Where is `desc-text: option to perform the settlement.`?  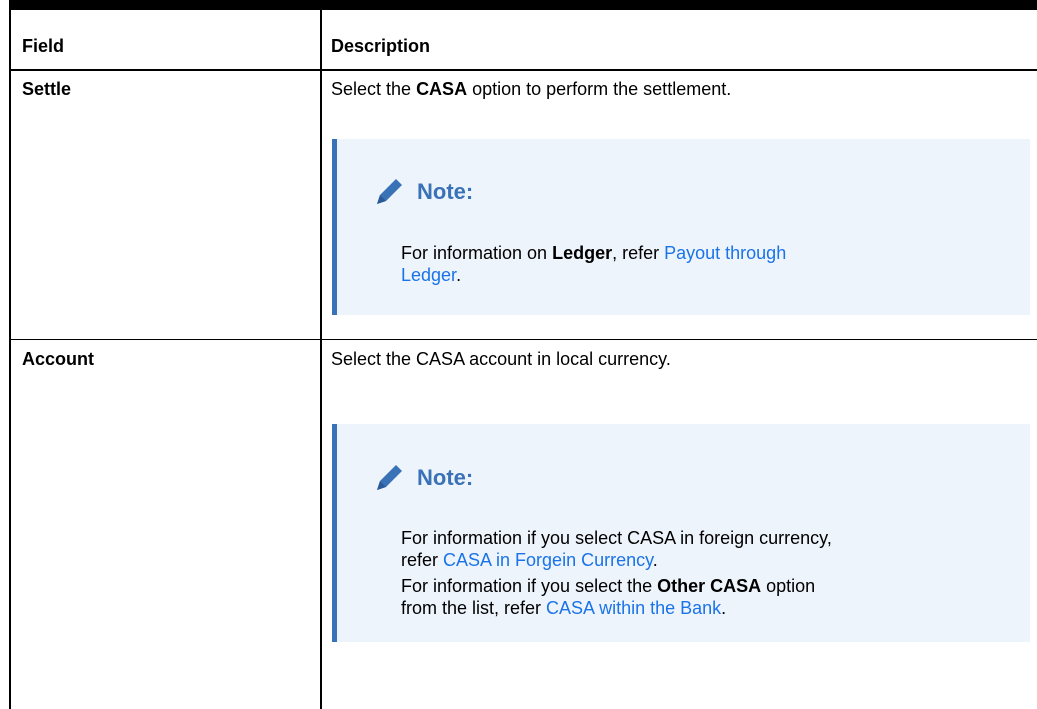 desc-text: option to perform the settlement. is located at coordinates (599, 89).